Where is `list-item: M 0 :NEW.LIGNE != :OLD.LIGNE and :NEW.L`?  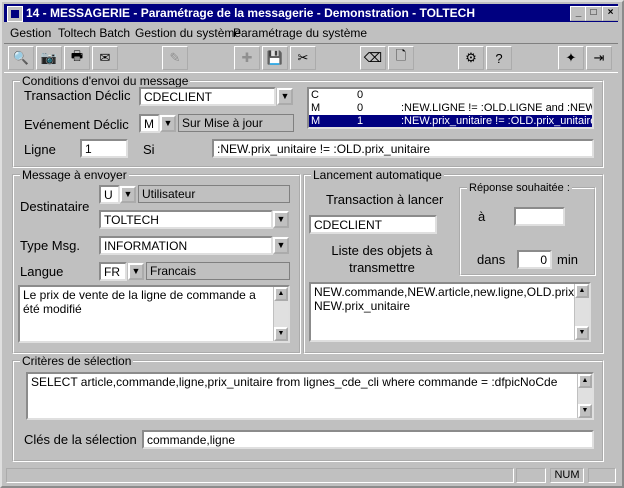 list-item: M 0 :NEW.LIGNE != :OLD.LIGNE and :NEW.L is located at coordinates (450, 108).